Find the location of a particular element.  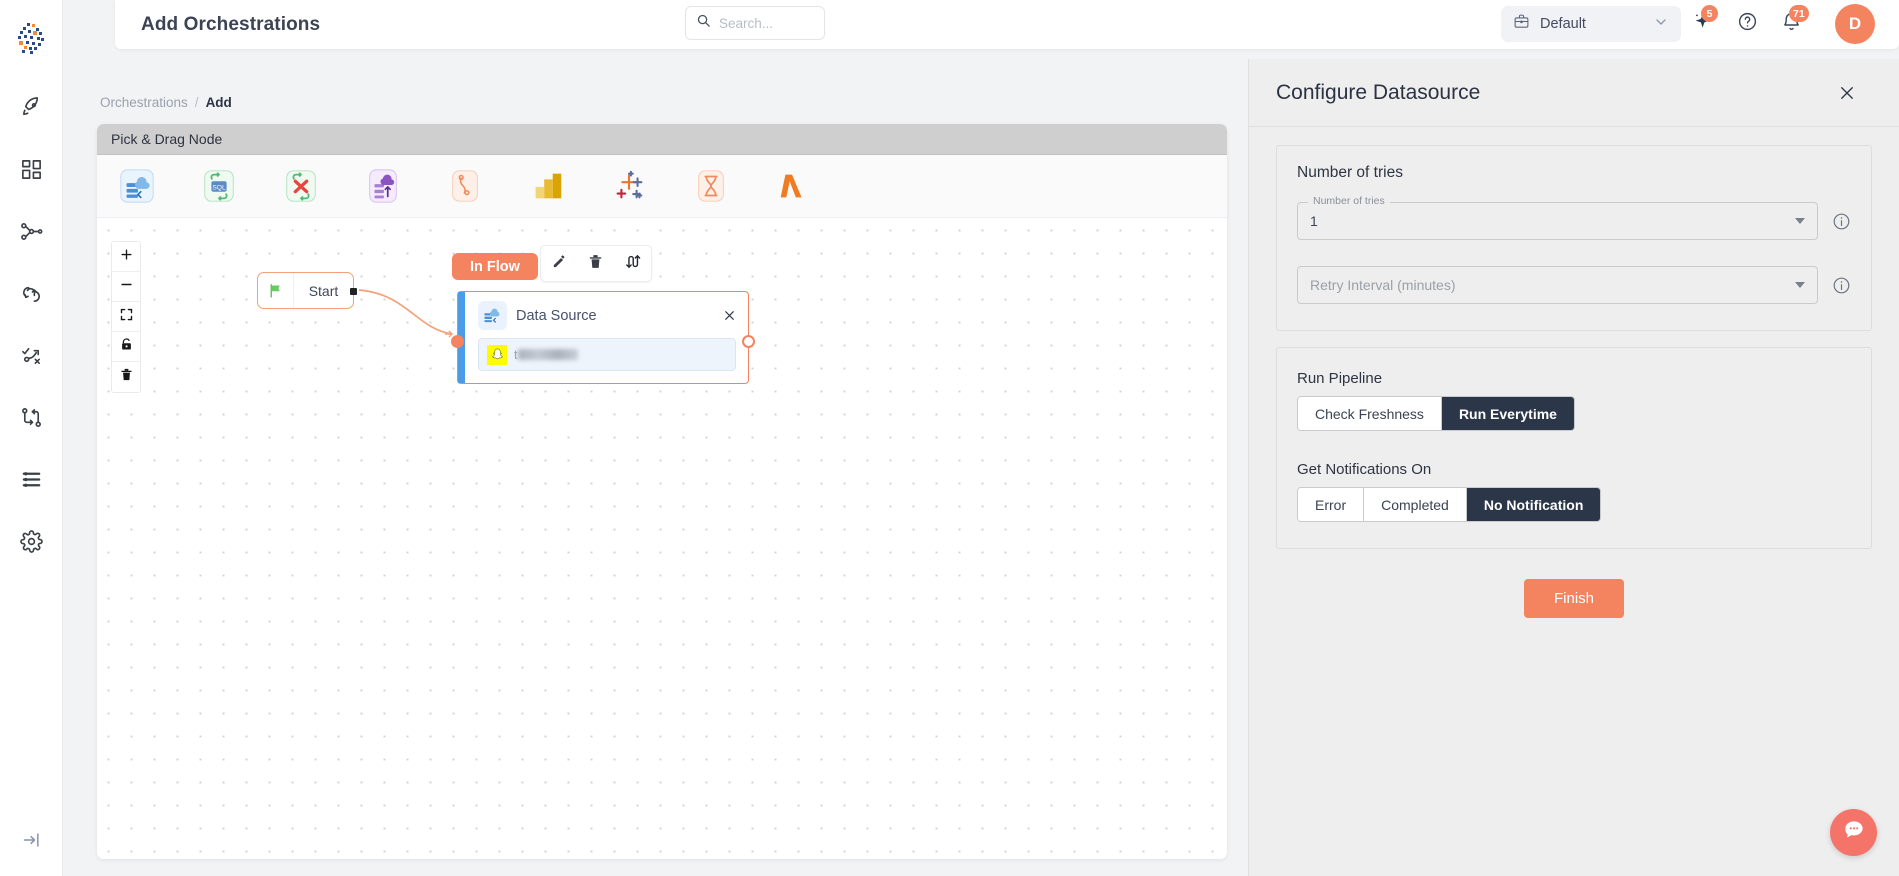

palette-scheduler is located at coordinates (711, 186).